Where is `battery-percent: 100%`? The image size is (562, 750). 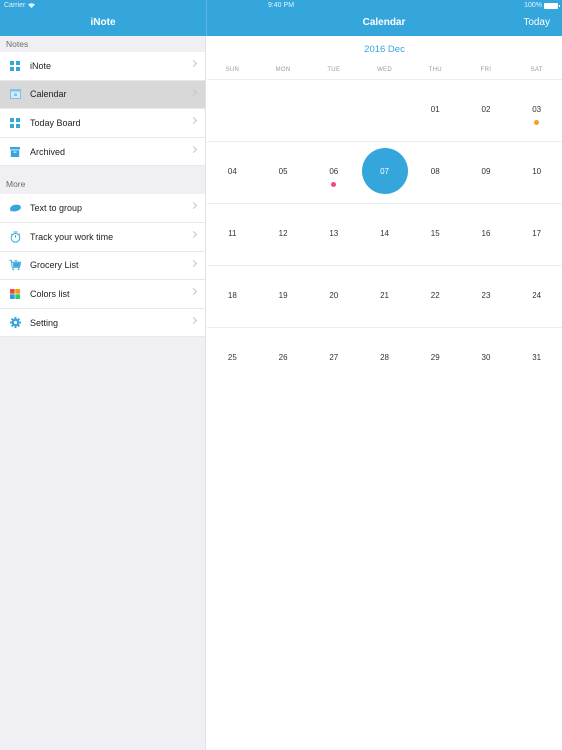
battery-percent: 100% is located at coordinates (533, 5).